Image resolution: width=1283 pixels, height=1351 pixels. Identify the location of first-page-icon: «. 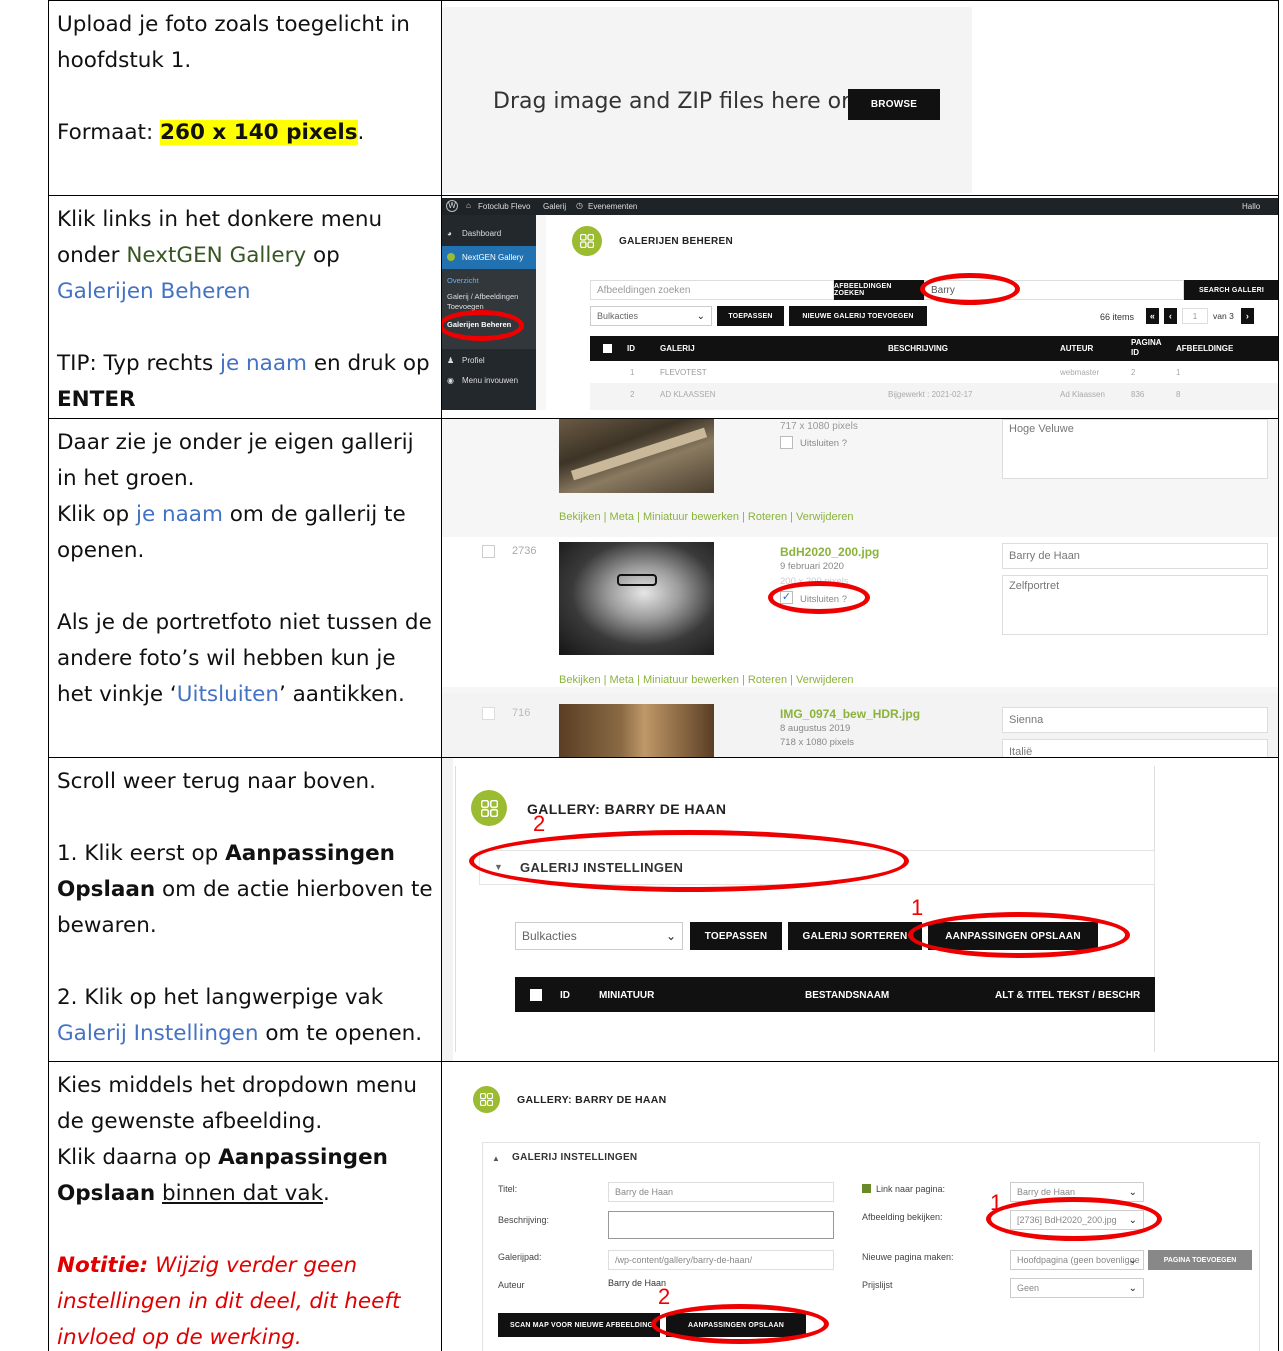
(1152, 316).